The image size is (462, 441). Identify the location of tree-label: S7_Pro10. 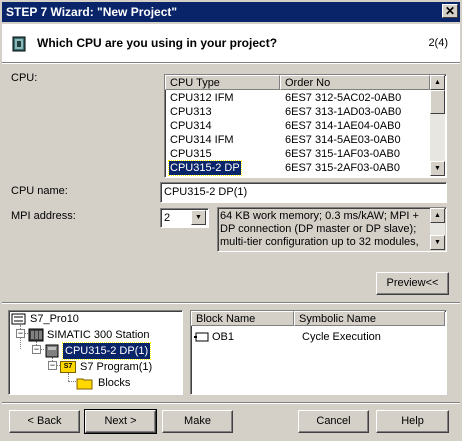
(54, 319).